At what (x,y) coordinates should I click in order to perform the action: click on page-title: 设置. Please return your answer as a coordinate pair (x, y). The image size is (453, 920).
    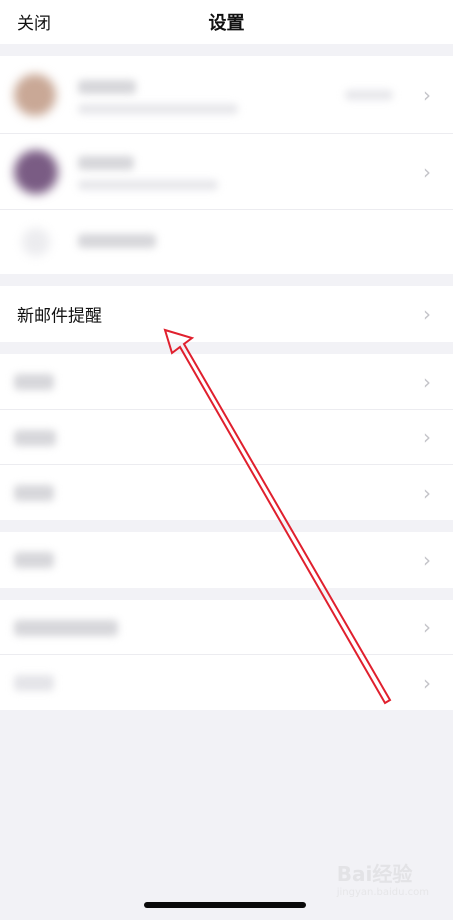
    Looking at the image, I should click on (226, 23).